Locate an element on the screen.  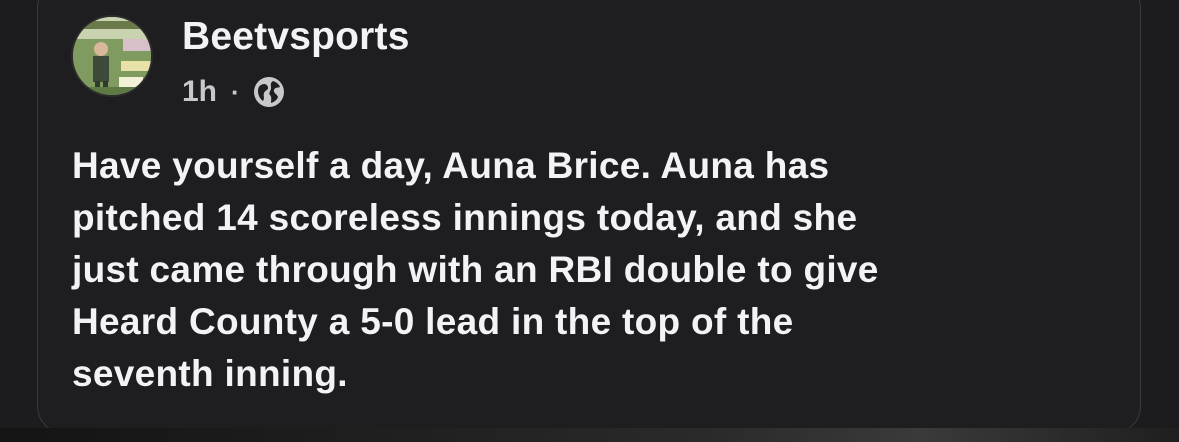
author-name: Beetvsports is located at coordinates (296, 37).